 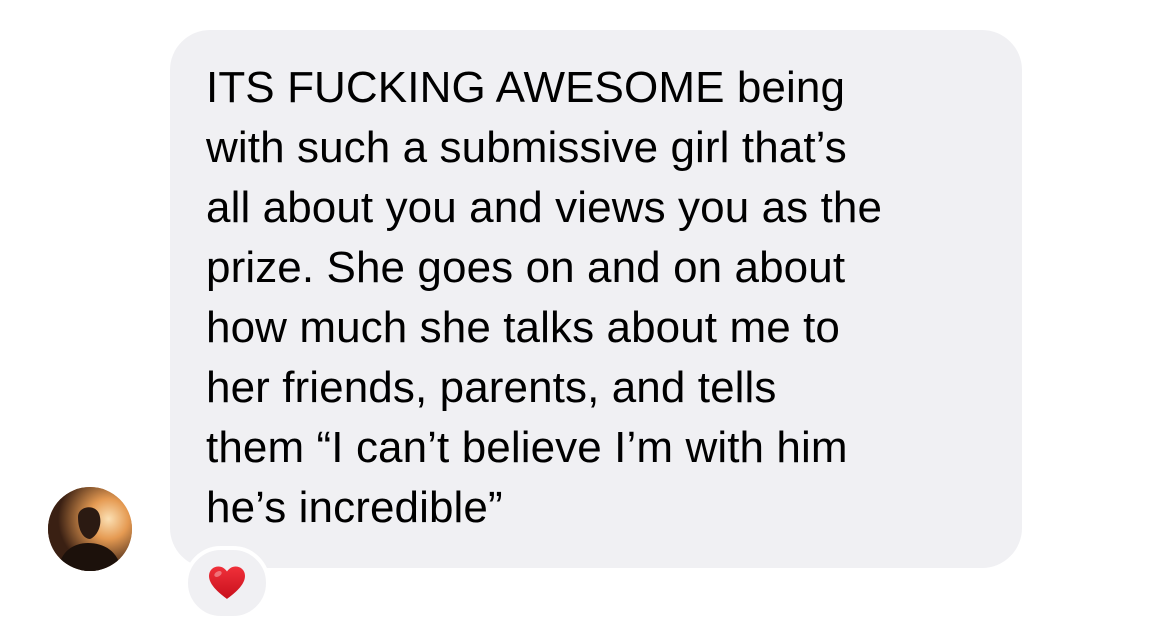 What do you see at coordinates (526, 267) in the screenshot?
I see `message-line: prize. She goes on and on about` at bounding box center [526, 267].